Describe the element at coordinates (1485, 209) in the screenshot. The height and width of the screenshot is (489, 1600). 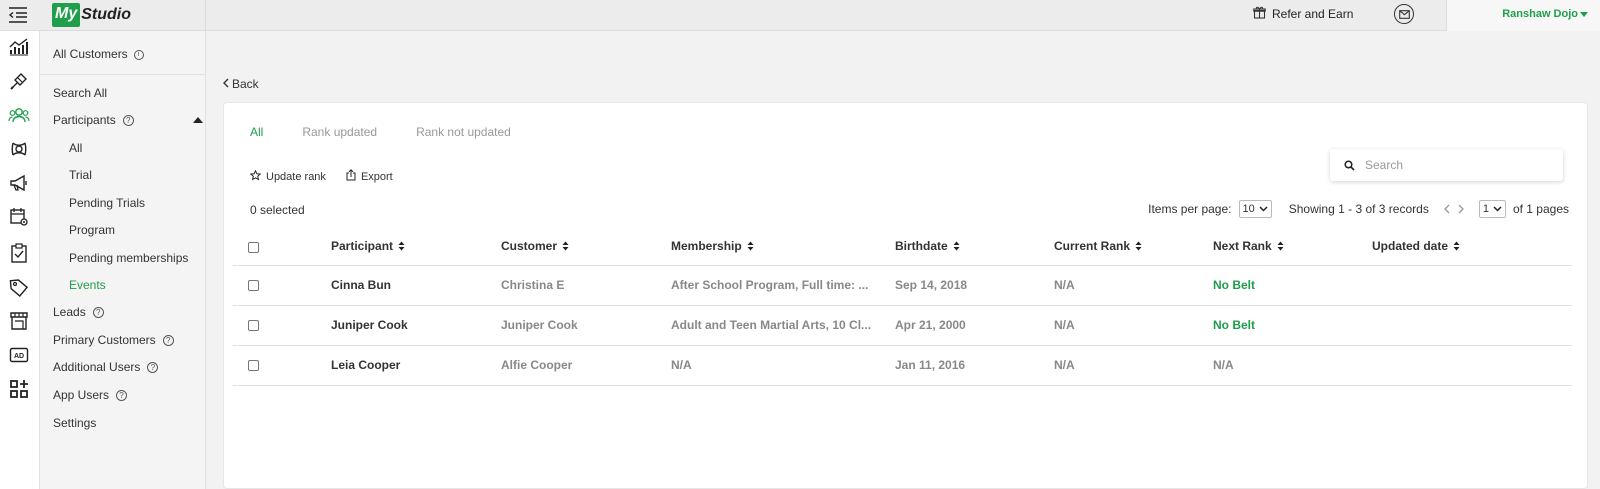
I see `page-value: 1` at that location.